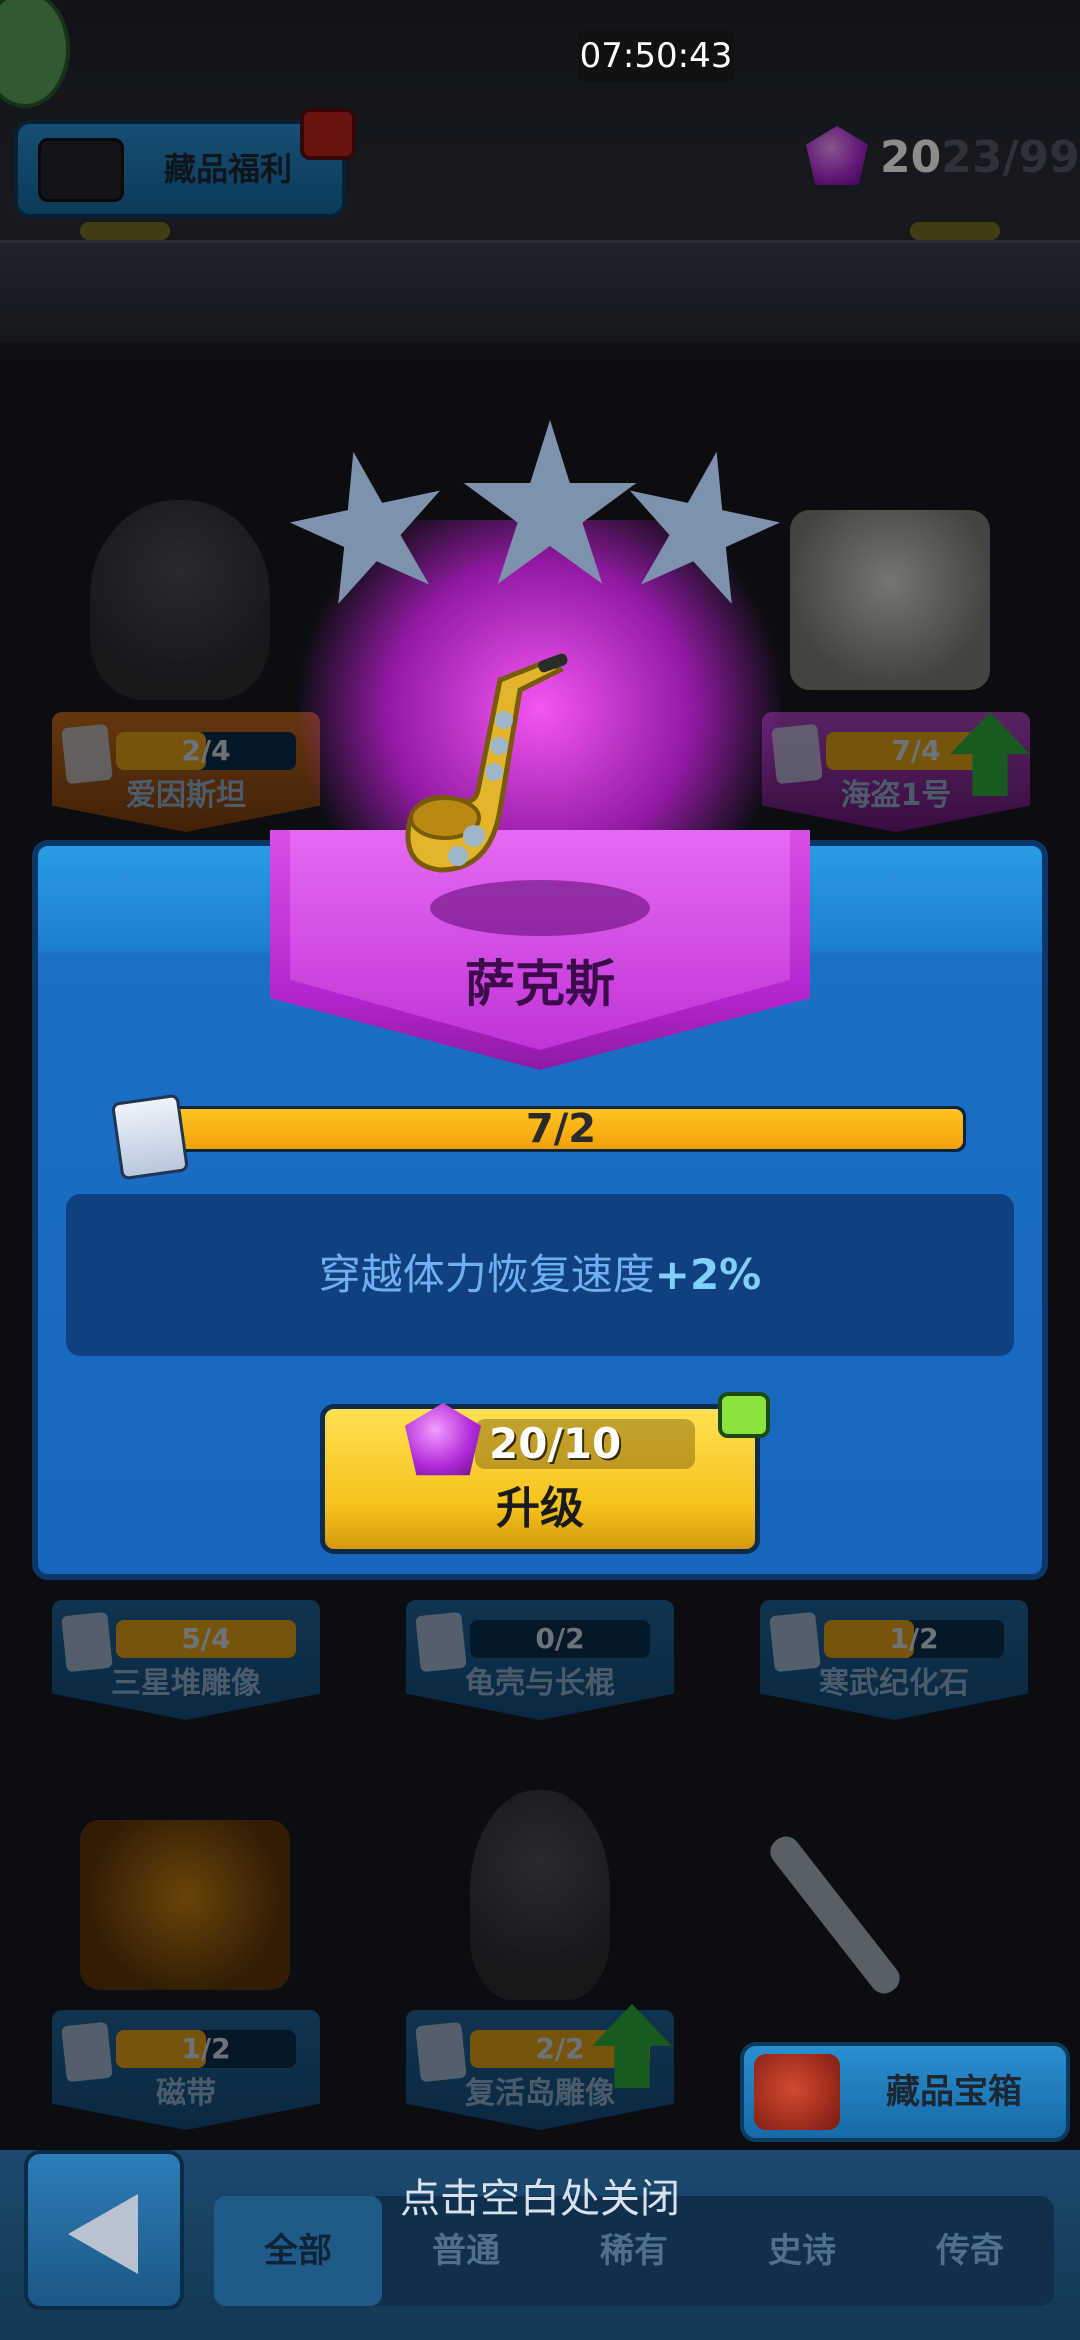 Image resolution: width=1080 pixels, height=2340 pixels. Describe the element at coordinates (656, 56) in the screenshot. I see `clock: 07:50:43` at that location.